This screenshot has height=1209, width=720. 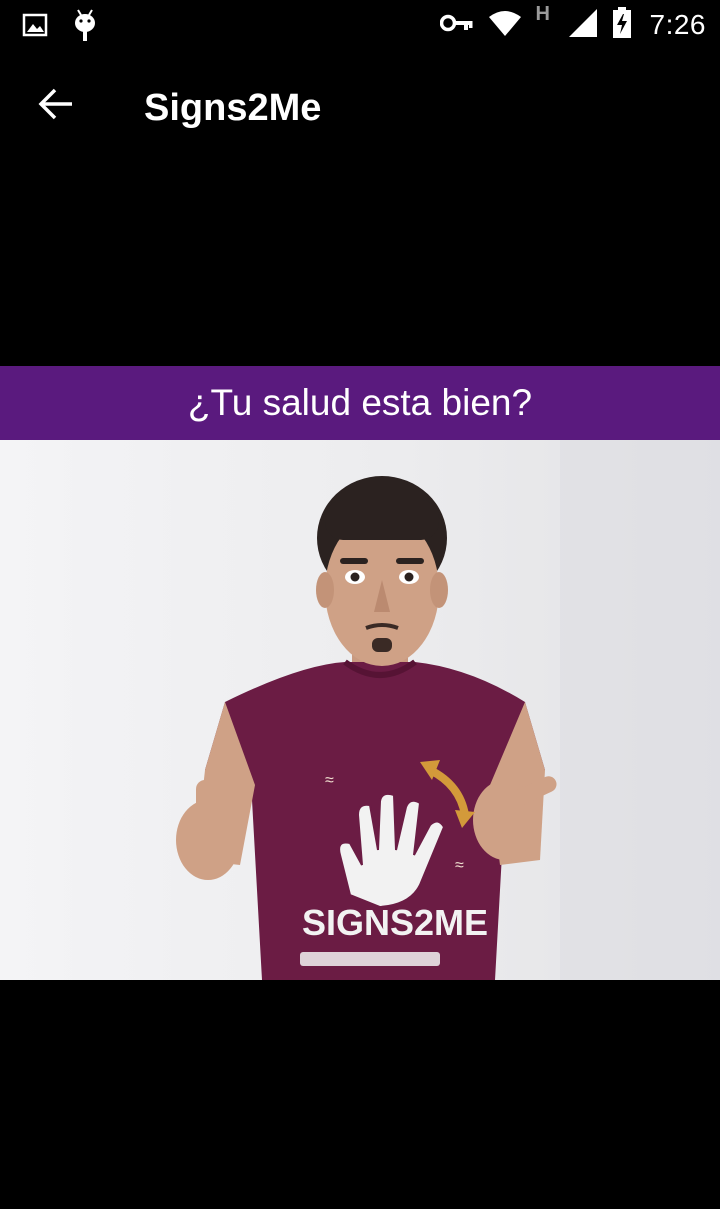 I want to click on wifi-icon, so click(x=505, y=25).